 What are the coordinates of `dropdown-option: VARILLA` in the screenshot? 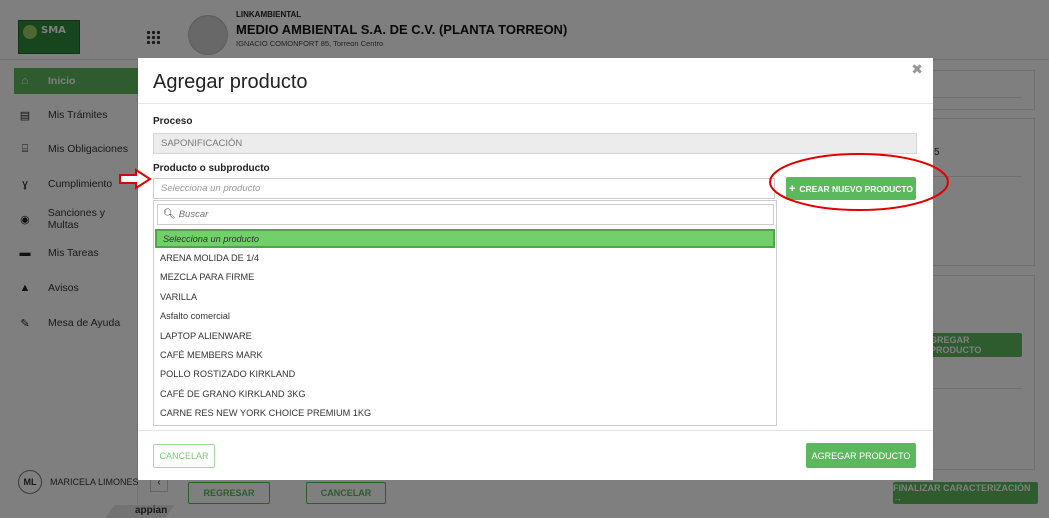 It's located at (465, 296).